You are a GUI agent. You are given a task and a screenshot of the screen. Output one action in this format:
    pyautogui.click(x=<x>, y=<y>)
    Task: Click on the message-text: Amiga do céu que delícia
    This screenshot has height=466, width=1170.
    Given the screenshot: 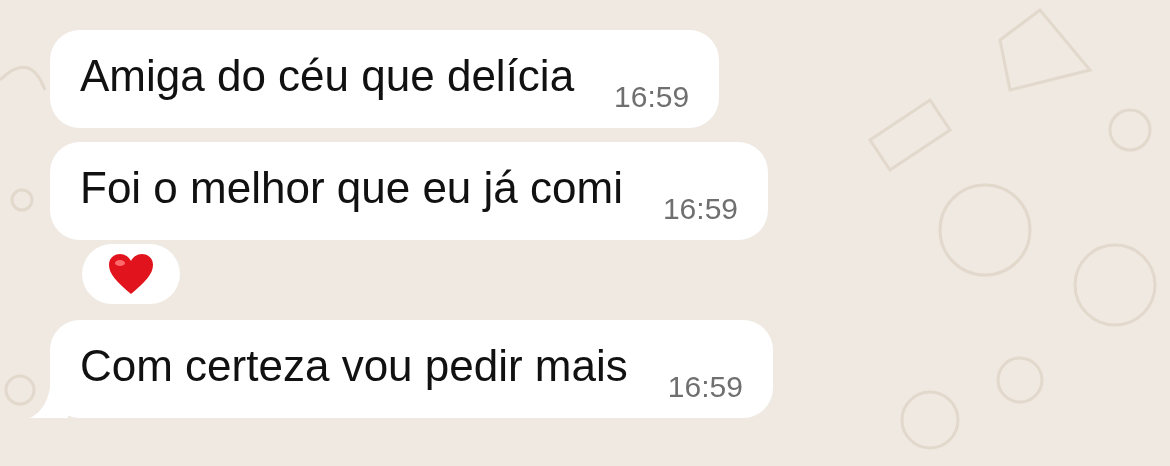 What is the action you would take?
    pyautogui.click(x=327, y=76)
    